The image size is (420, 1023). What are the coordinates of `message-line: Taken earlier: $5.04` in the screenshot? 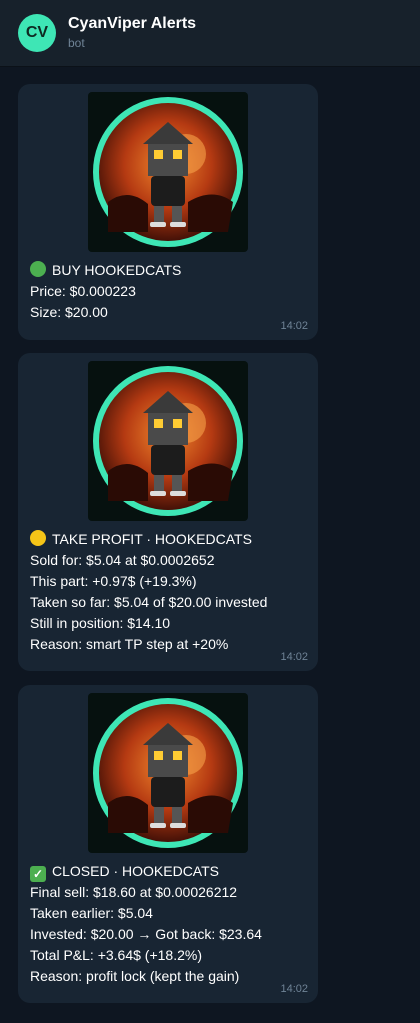 It's located at (91, 913).